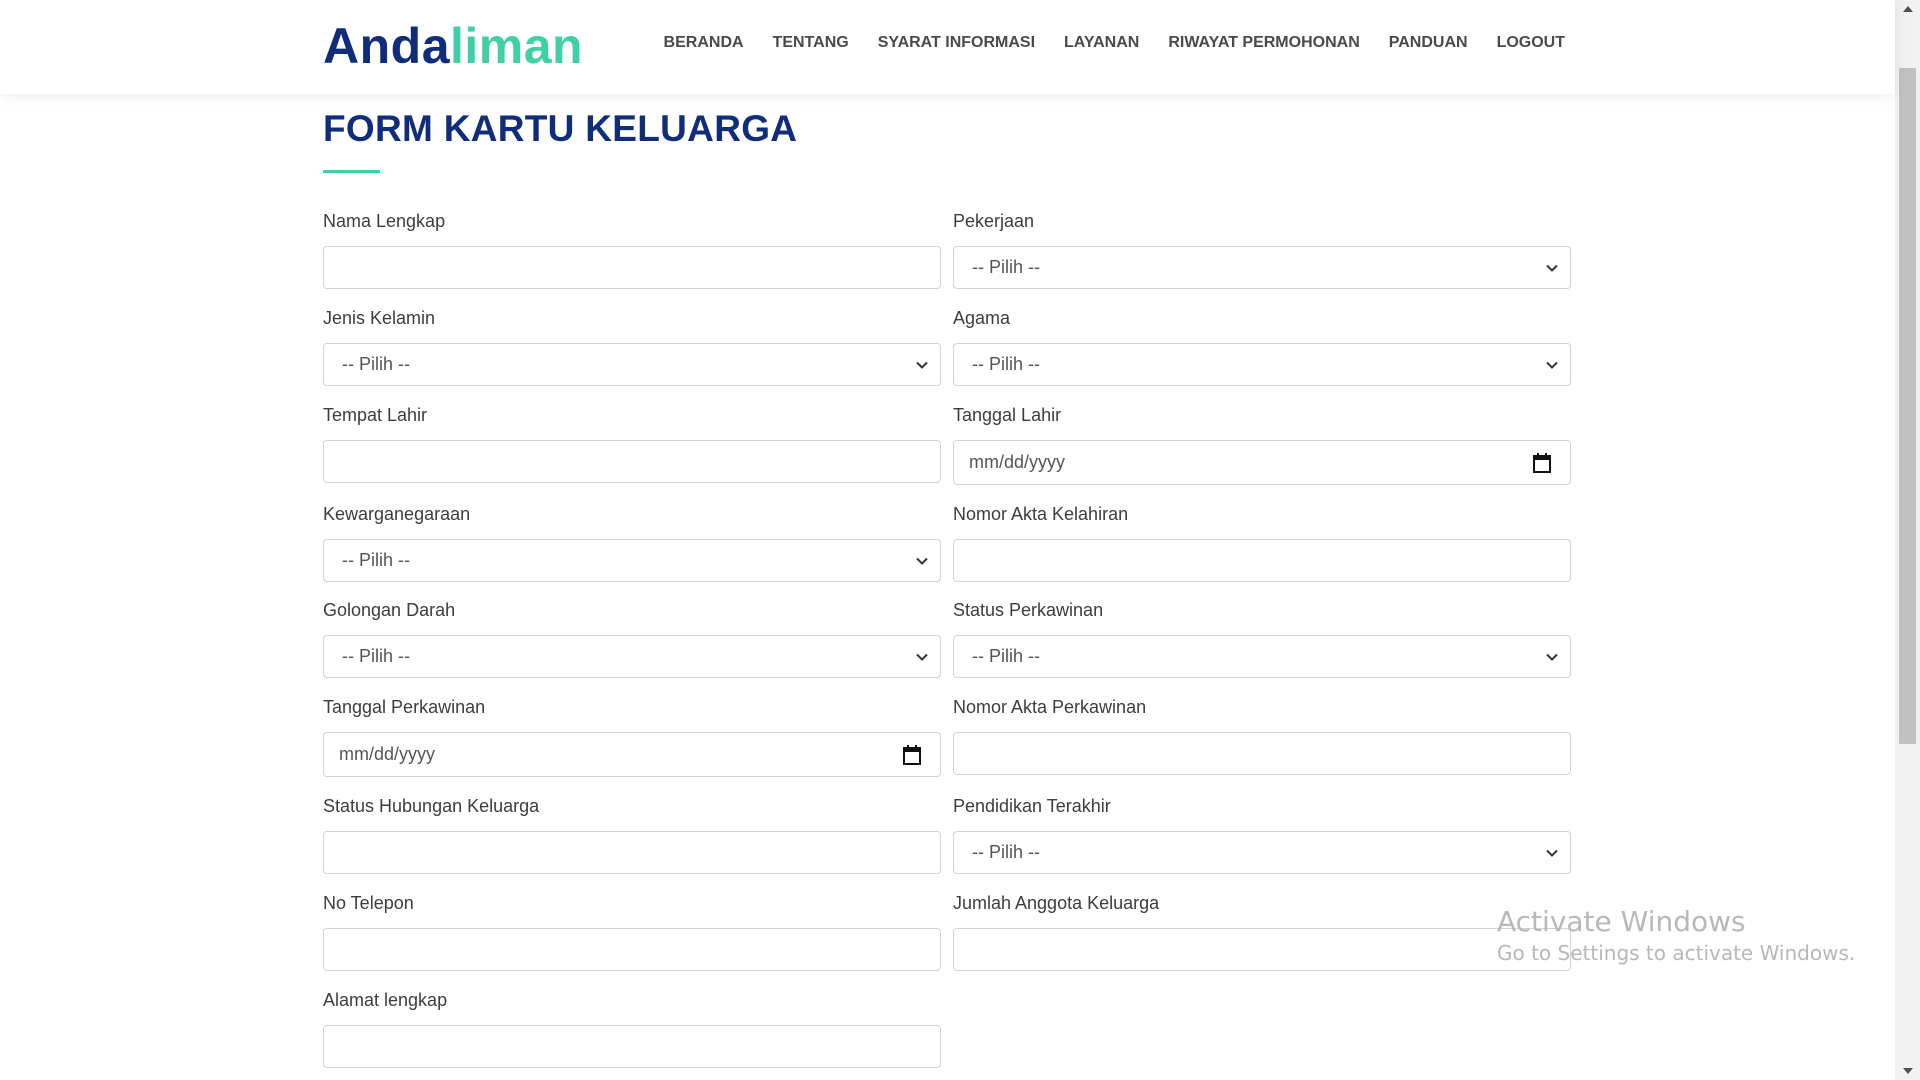 Image resolution: width=1920 pixels, height=1080 pixels. I want to click on watermark-title: Activate Windows, so click(1621, 921).